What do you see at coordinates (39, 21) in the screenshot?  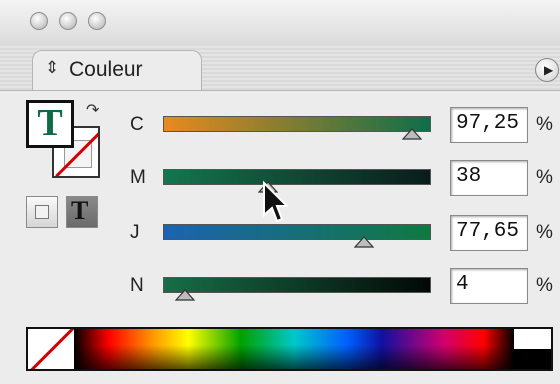 I see `close-button` at bounding box center [39, 21].